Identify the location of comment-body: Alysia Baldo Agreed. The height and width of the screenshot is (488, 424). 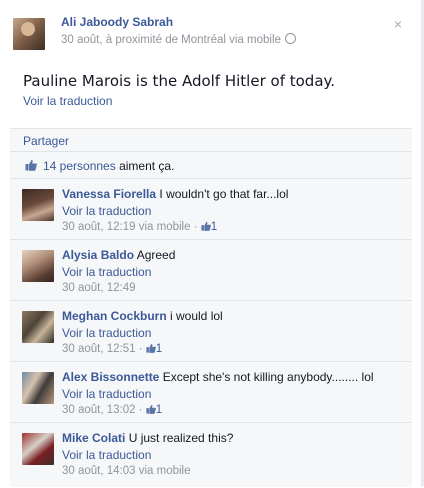
(118, 255).